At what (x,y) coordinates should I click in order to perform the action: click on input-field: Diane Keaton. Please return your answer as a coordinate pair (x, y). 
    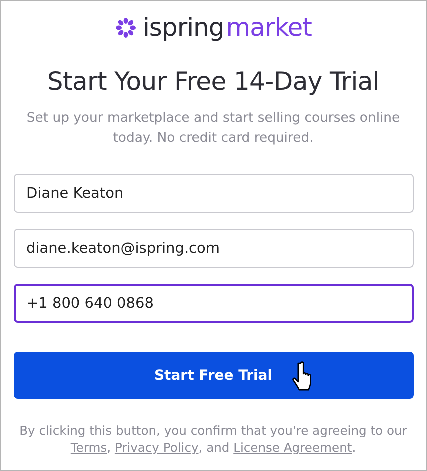
    Looking at the image, I should click on (214, 193).